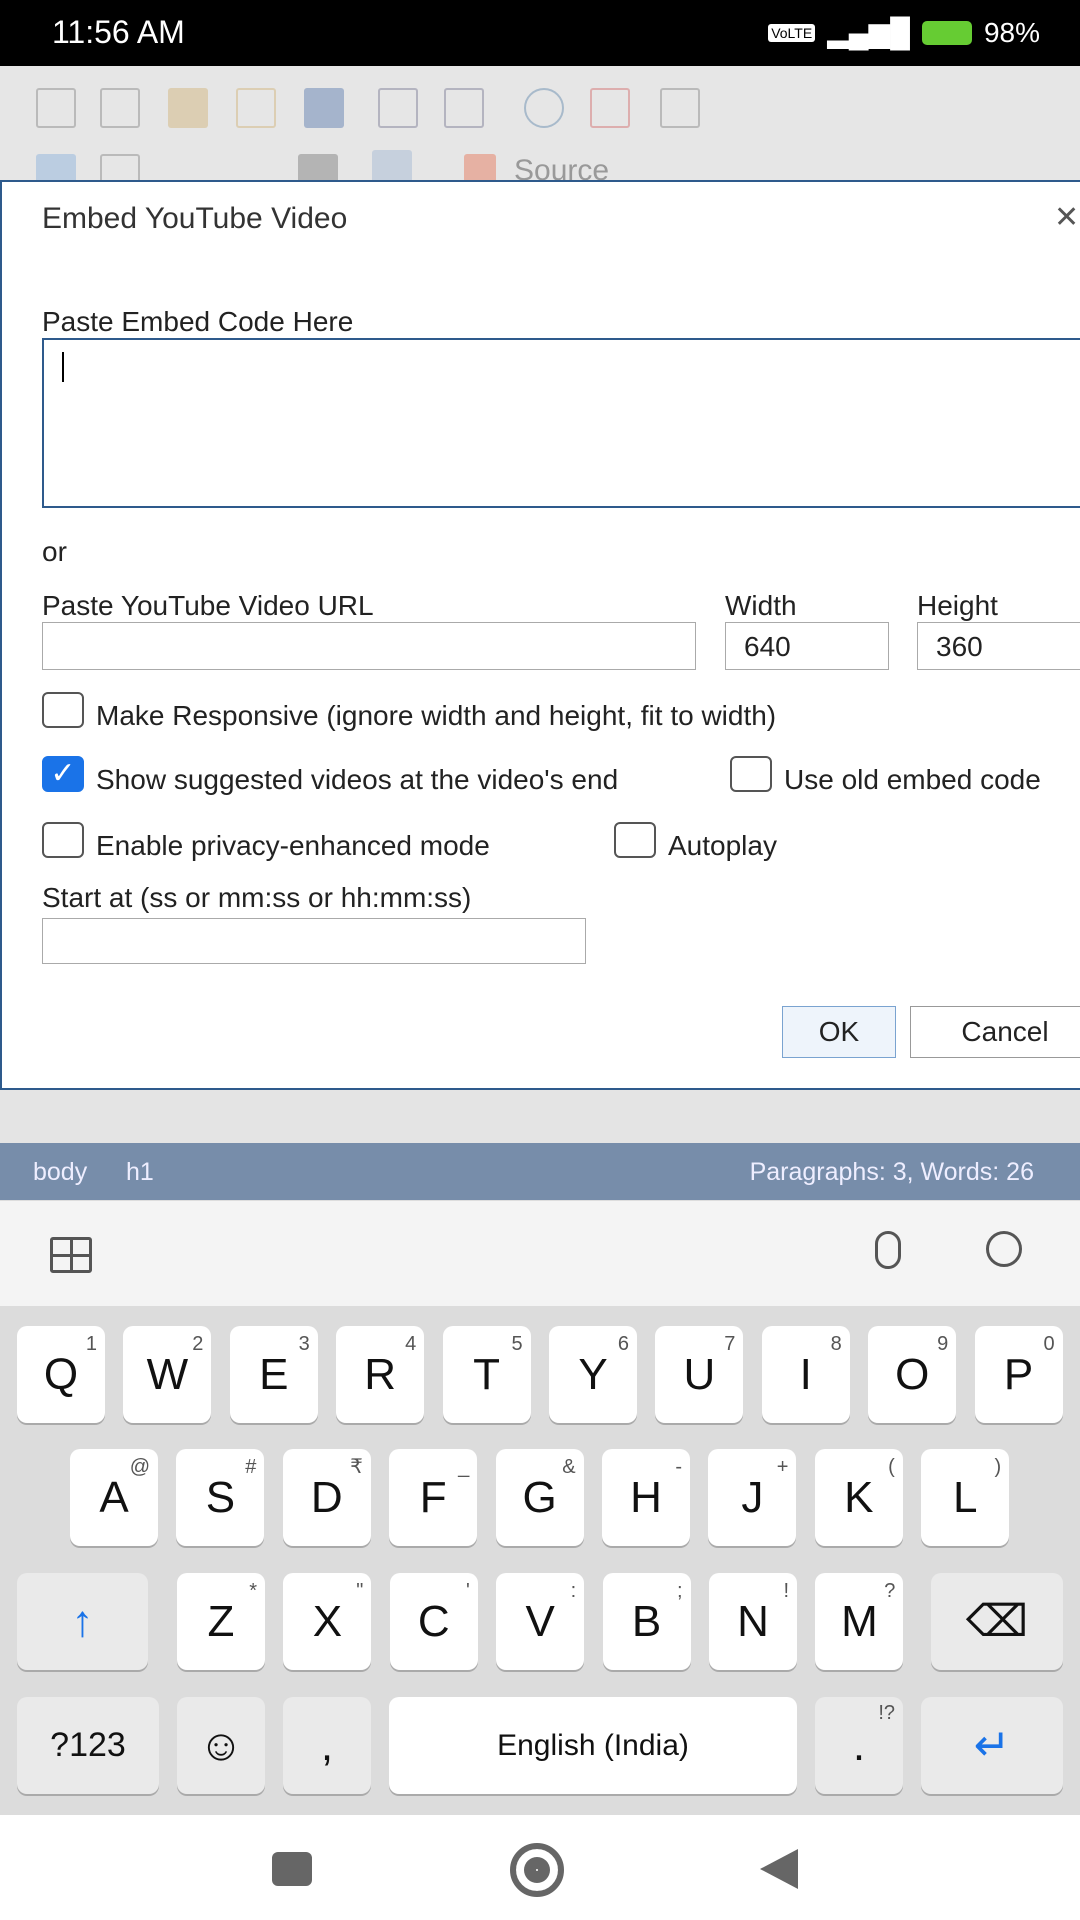  I want to click on or-label: or, so click(54, 551).